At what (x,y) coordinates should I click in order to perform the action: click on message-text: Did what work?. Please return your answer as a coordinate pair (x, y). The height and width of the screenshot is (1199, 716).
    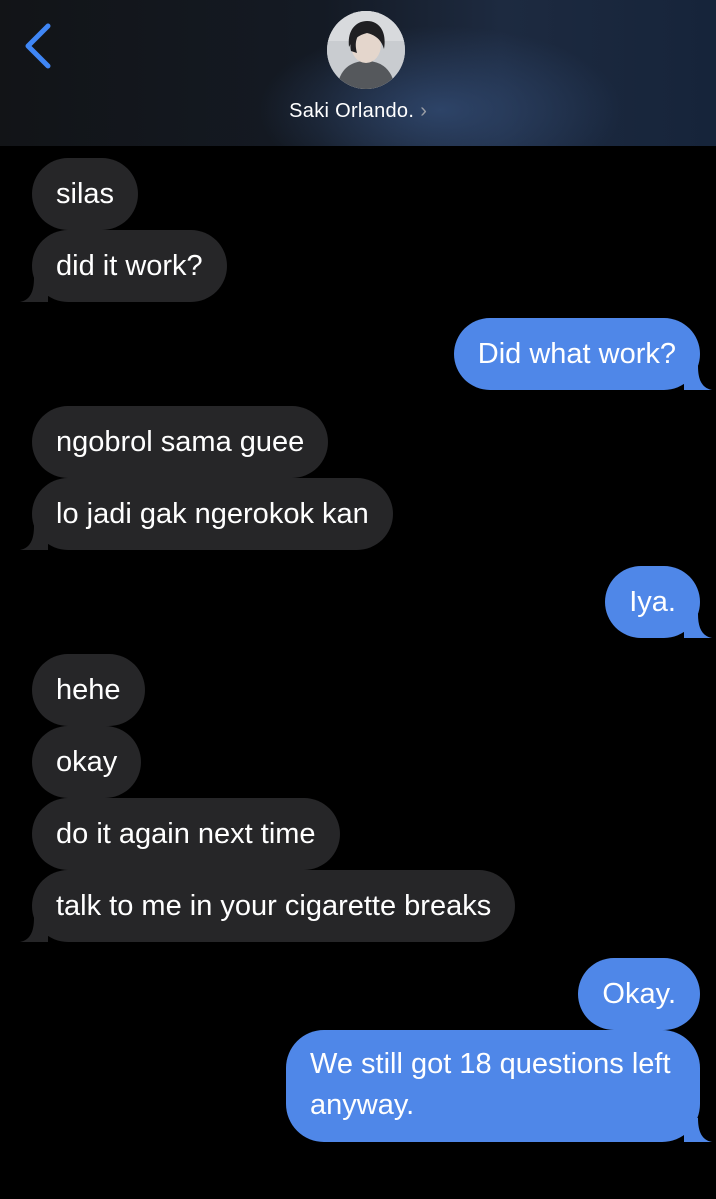
    Looking at the image, I should click on (576, 354).